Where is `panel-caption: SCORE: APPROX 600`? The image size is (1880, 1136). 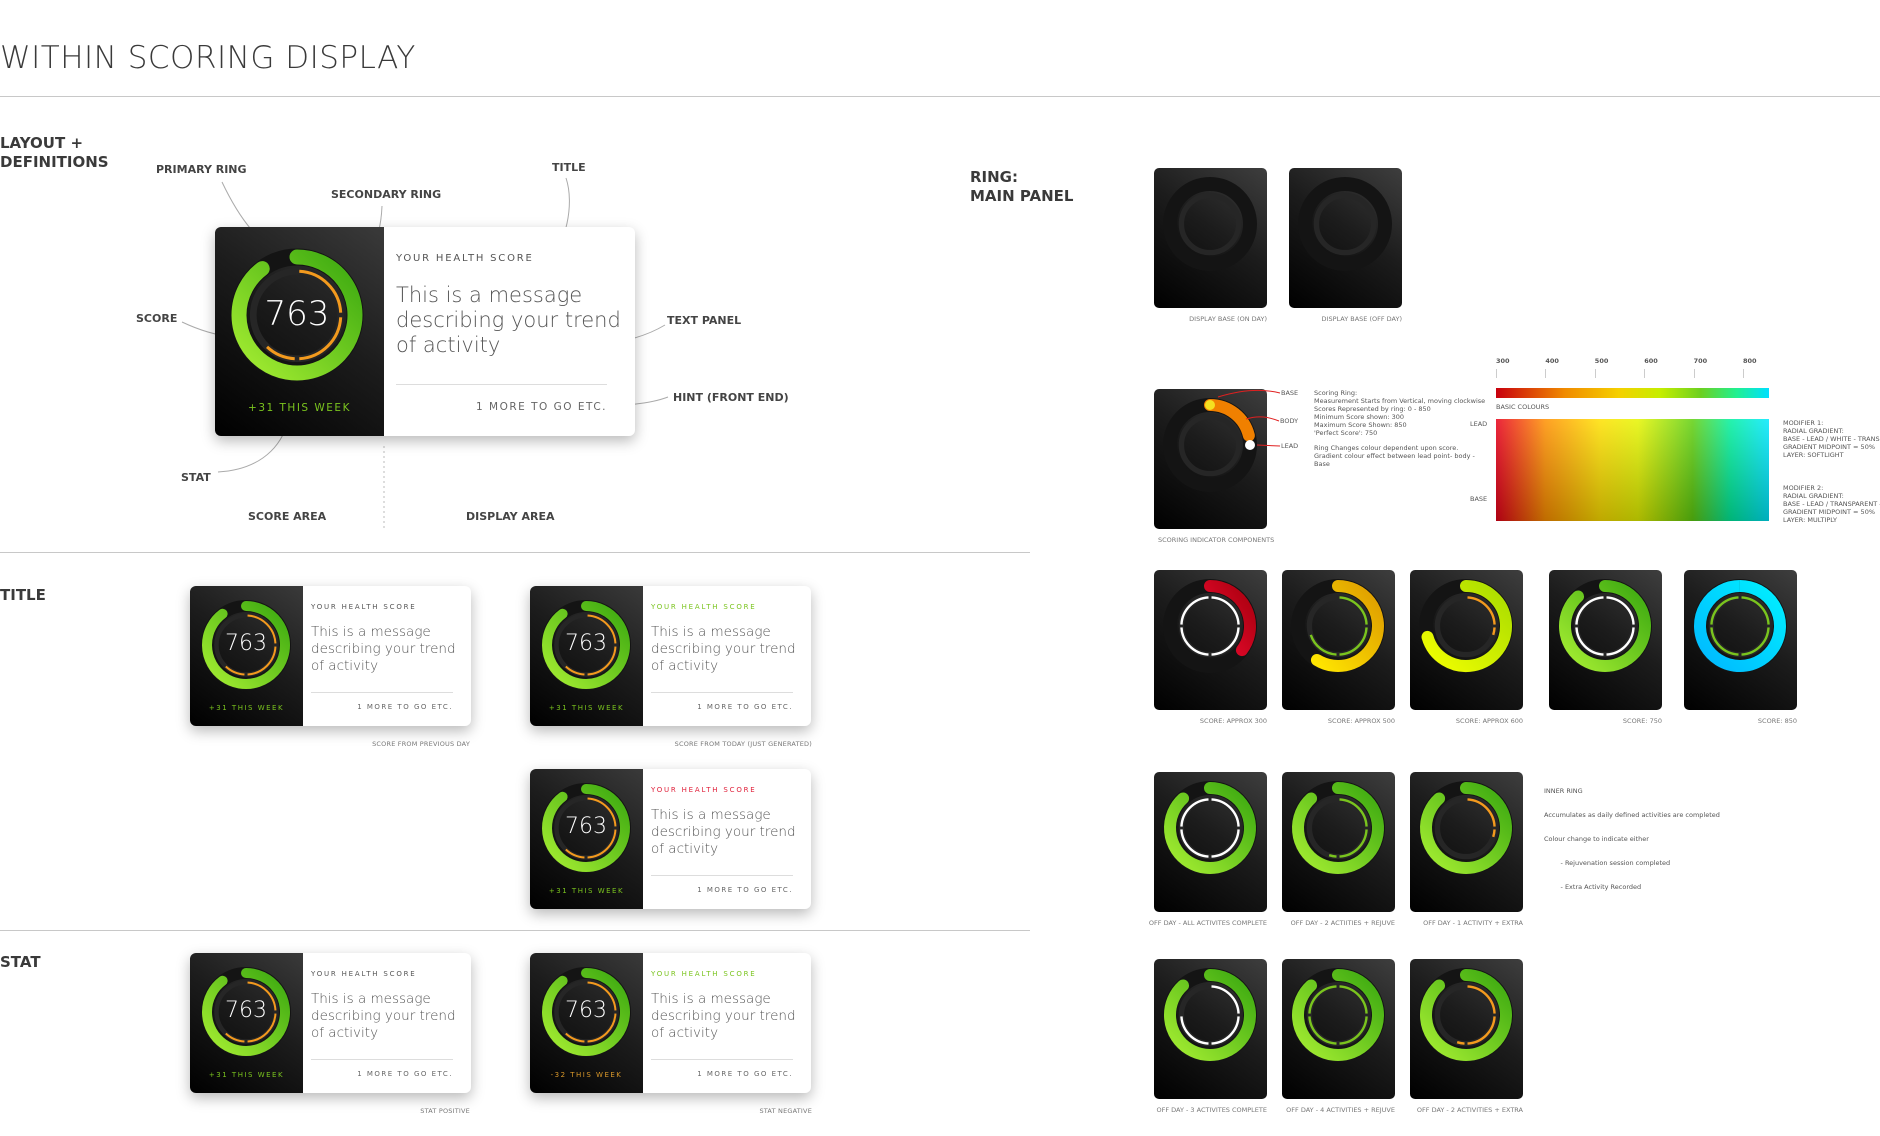
panel-caption: SCORE: APPROX 600 is located at coordinates (1489, 721).